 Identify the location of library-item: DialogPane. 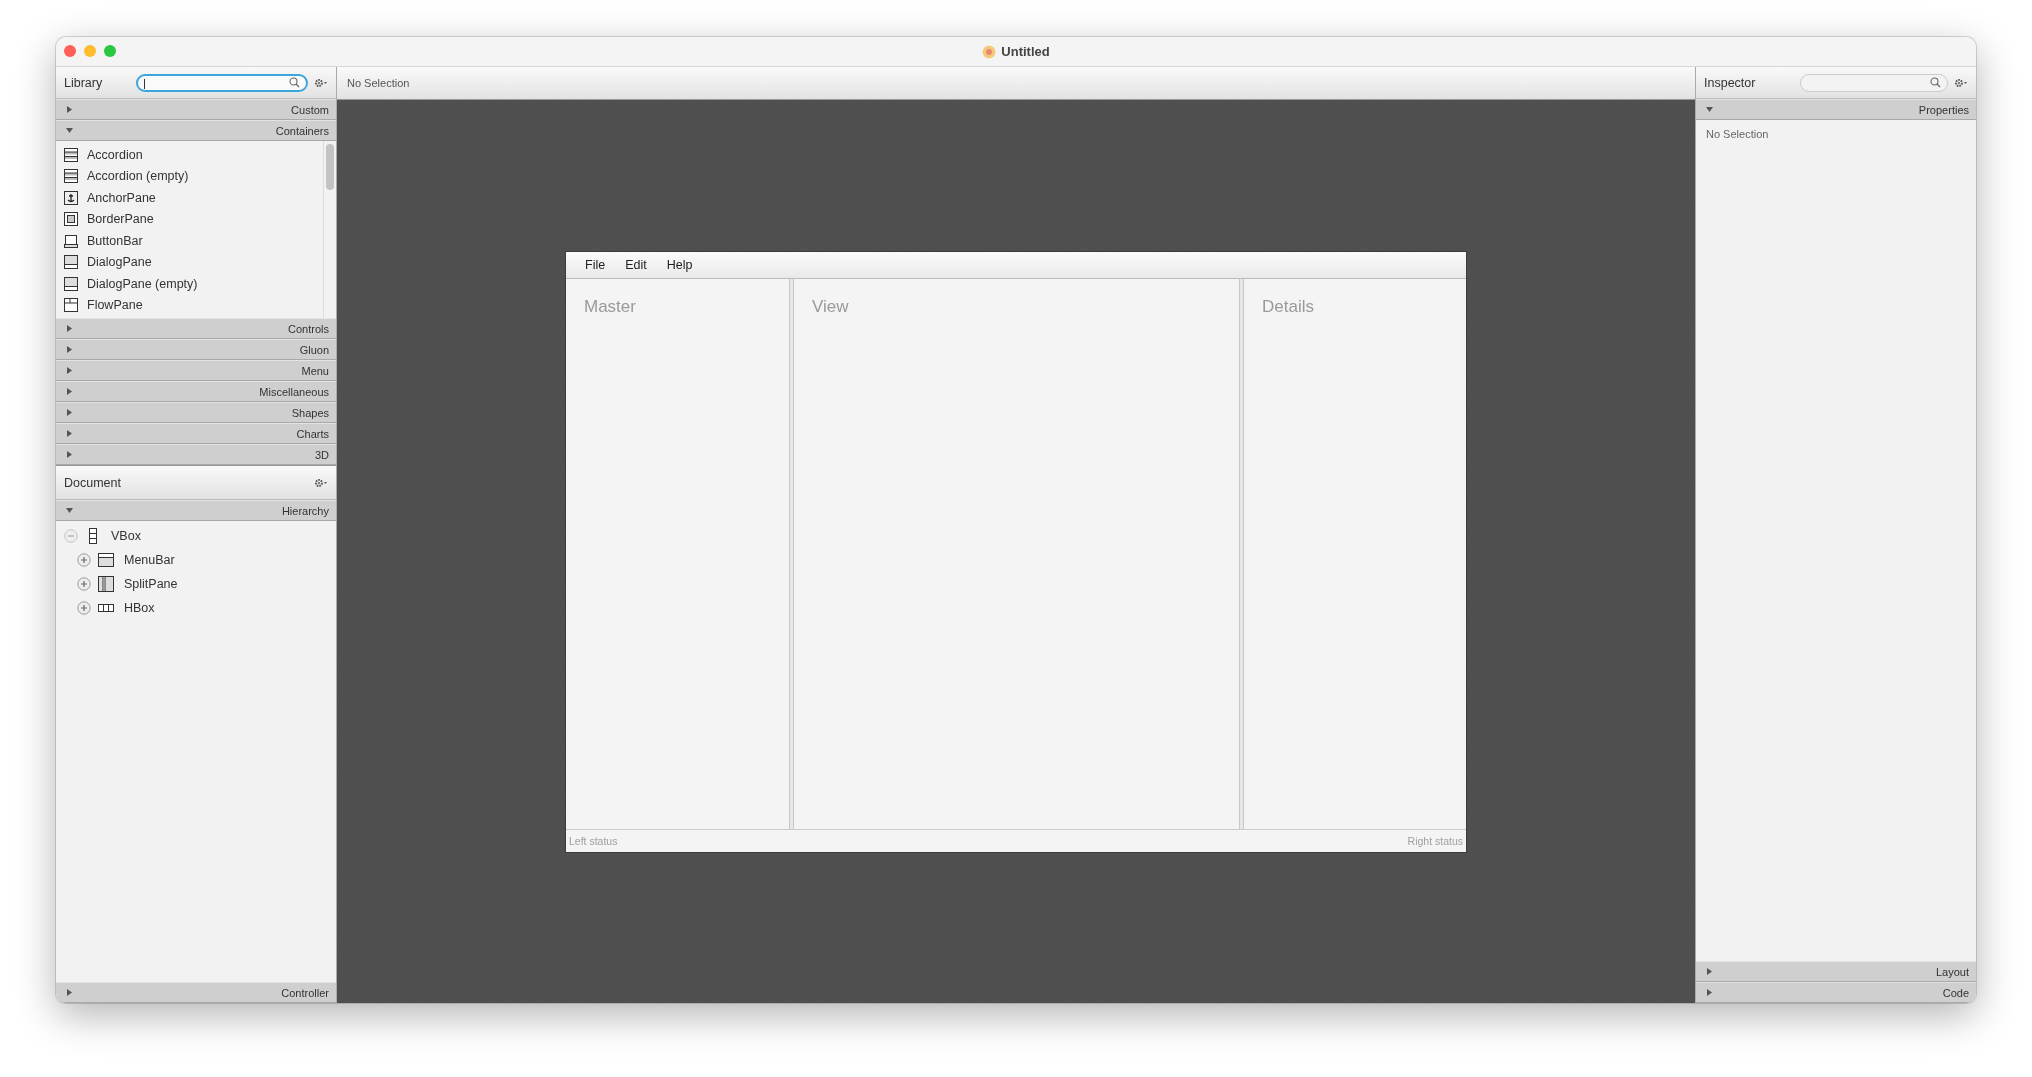
(189, 262).